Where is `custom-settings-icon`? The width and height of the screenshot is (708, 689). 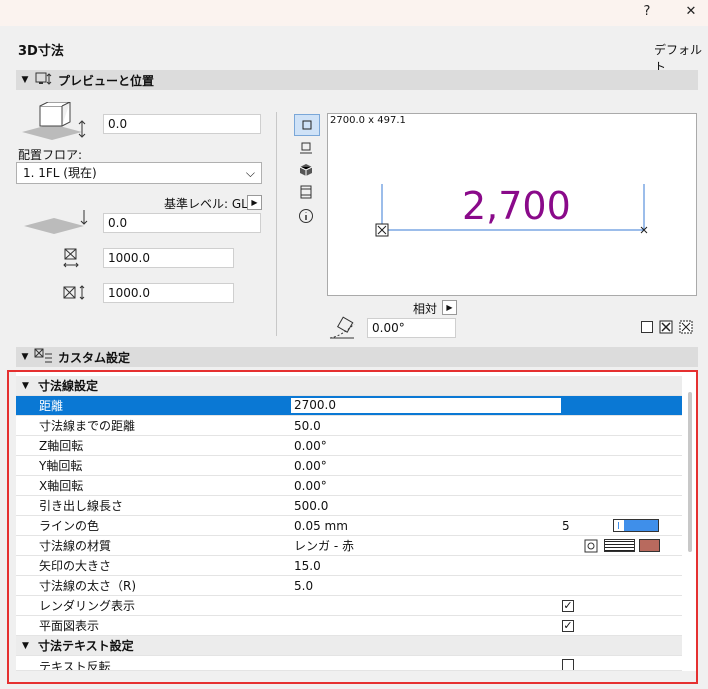
custom-settings-icon is located at coordinates (44, 357).